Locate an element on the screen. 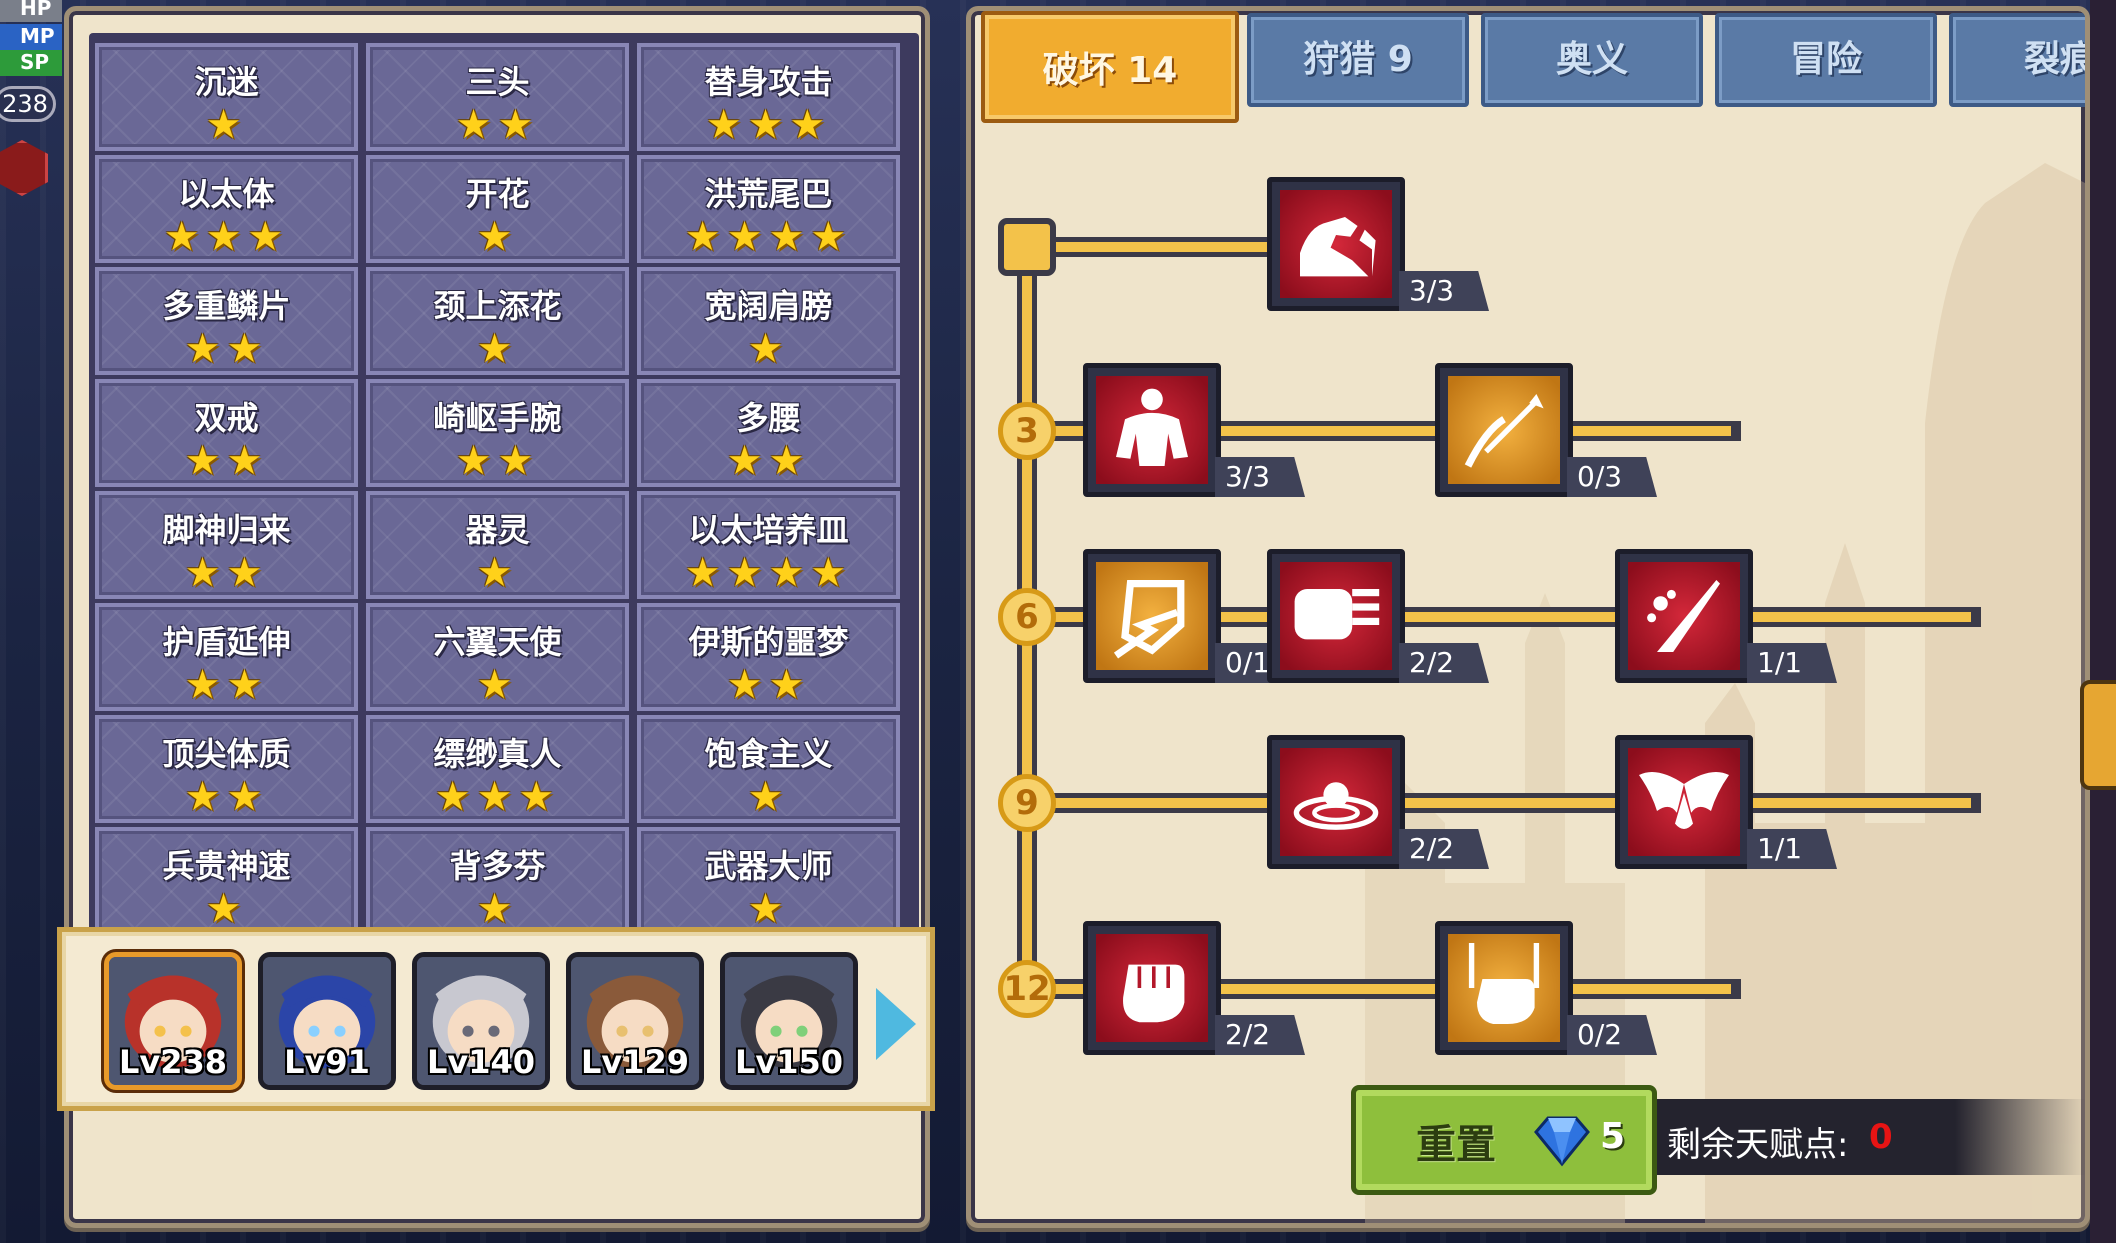 This screenshot has height=1243, width=2116. talent-name: 替身攻击 is located at coordinates (768, 82).